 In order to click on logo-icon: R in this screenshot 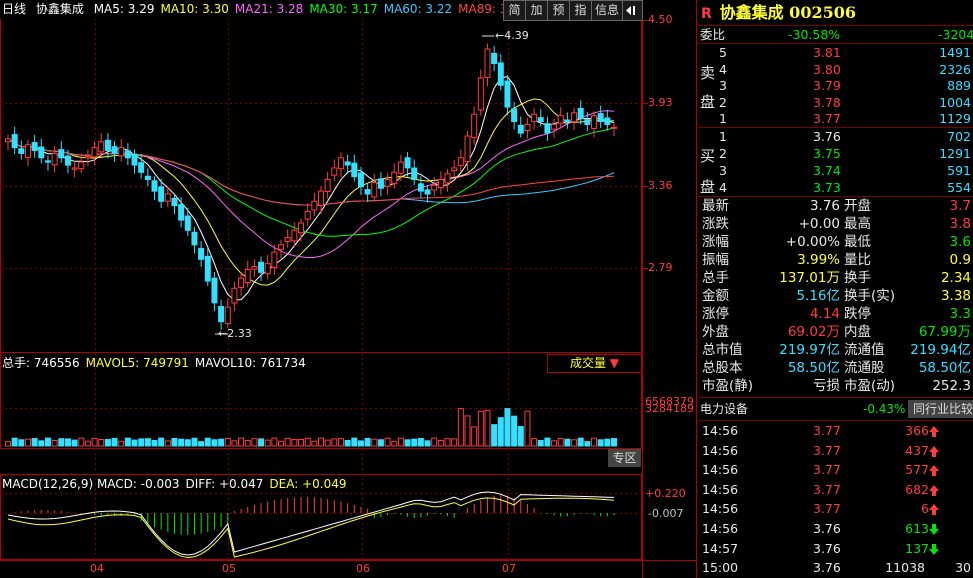, I will do `click(706, 14)`.